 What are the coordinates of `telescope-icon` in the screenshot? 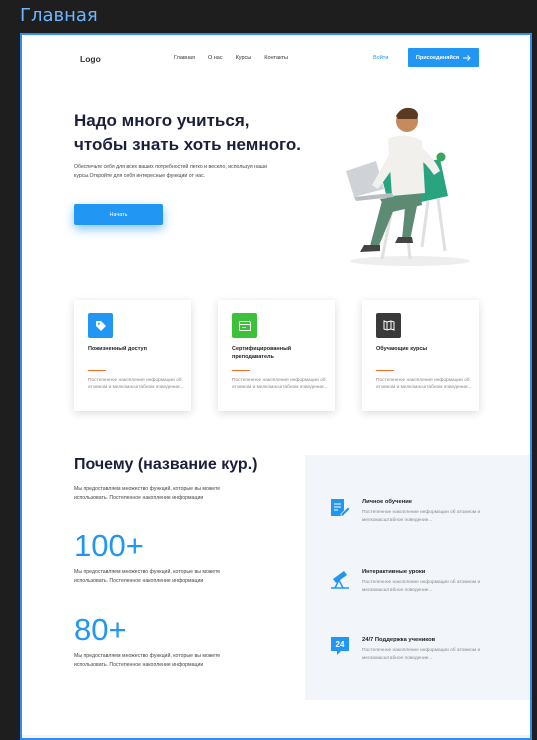 It's located at (340, 580).